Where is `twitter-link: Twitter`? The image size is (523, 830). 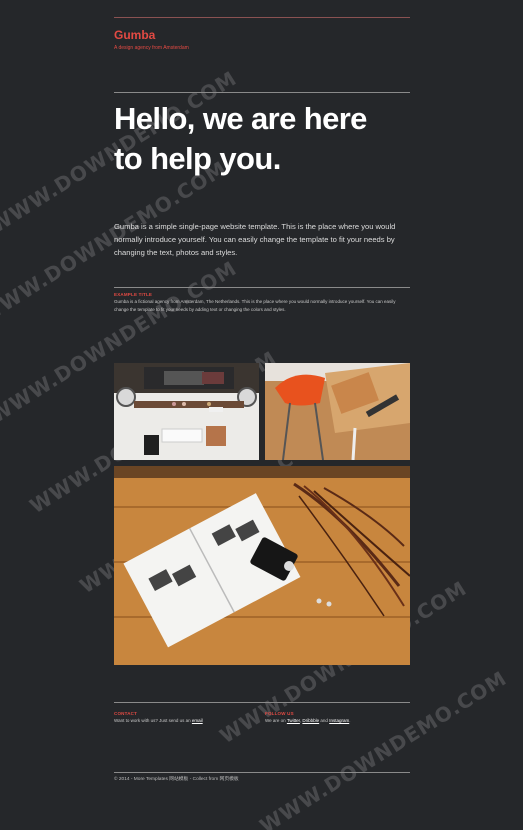 twitter-link: Twitter is located at coordinates (293, 720).